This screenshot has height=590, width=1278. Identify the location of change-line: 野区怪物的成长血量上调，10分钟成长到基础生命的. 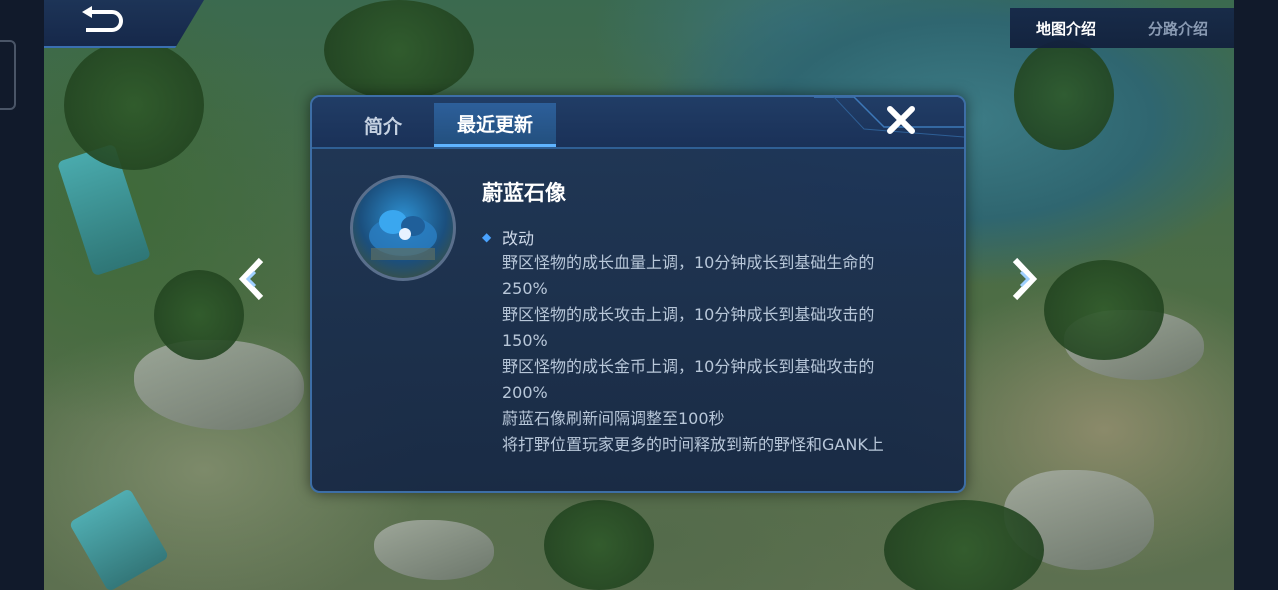
(688, 262).